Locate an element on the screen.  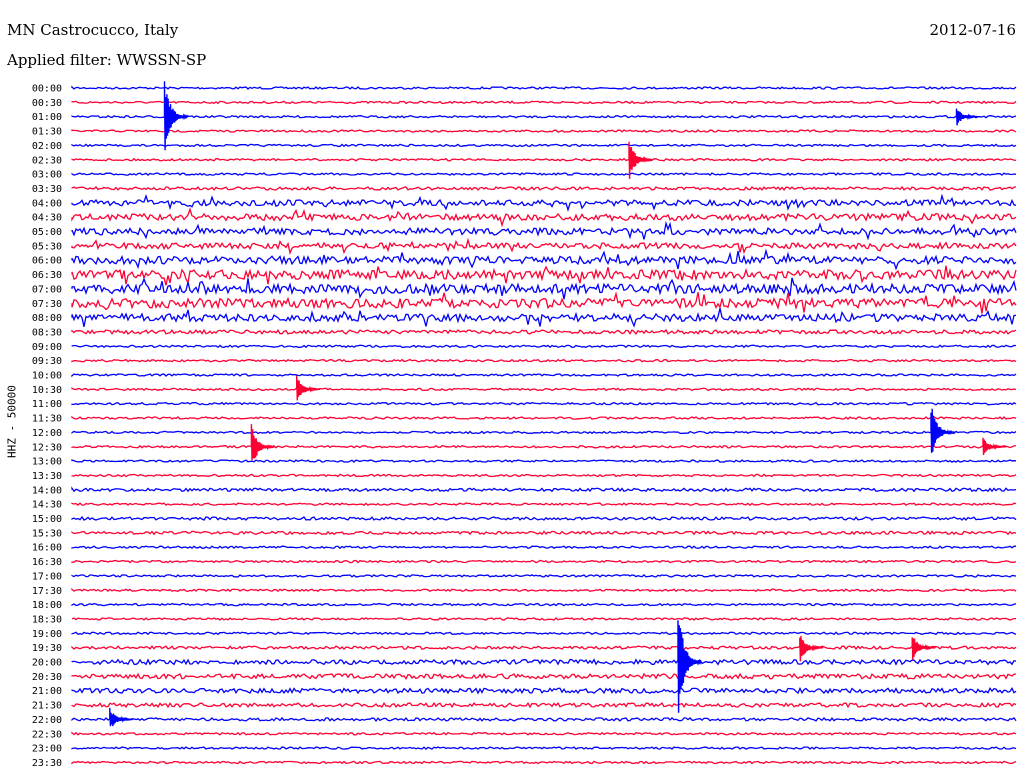
row-time-label: 23:30 is located at coordinates (47, 763).